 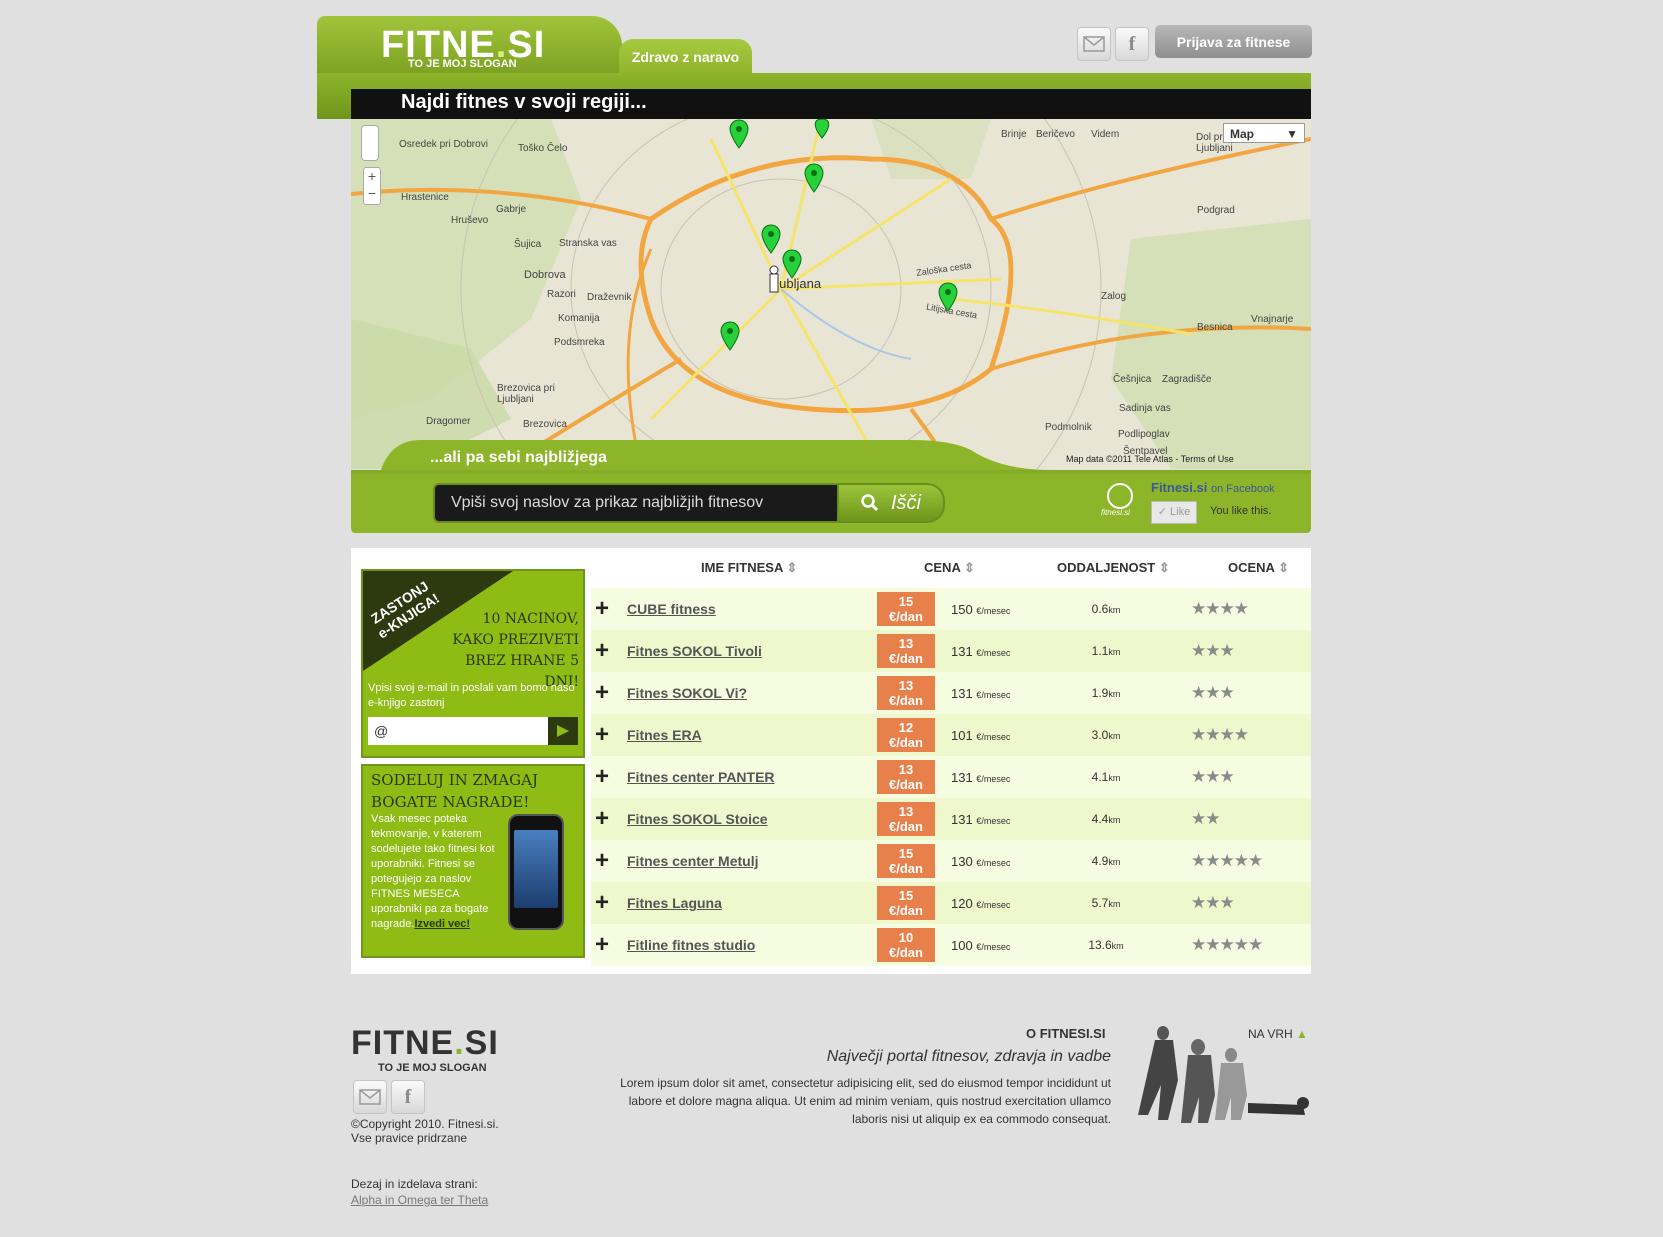 What do you see at coordinates (419, 1200) in the screenshot?
I see `footer-design-link: Alpha in Omega ter Theta` at bounding box center [419, 1200].